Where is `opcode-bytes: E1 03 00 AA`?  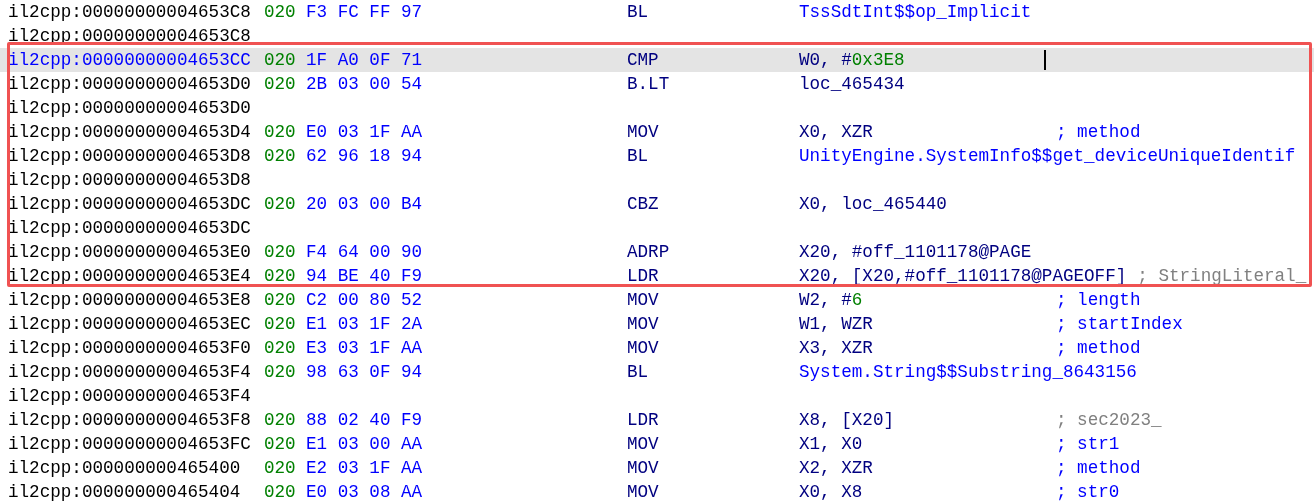 opcode-bytes: E1 03 00 AA is located at coordinates (364, 444).